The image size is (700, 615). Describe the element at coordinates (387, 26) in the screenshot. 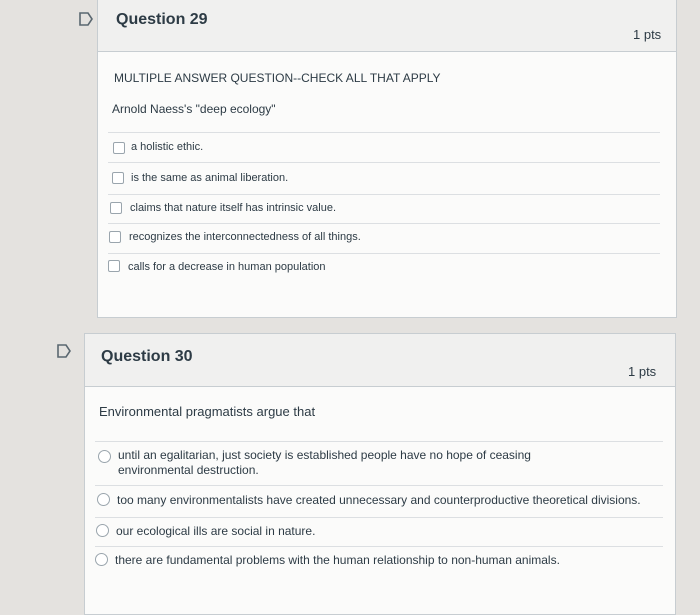

I see `question-29-header: Question 29 1 pts` at that location.